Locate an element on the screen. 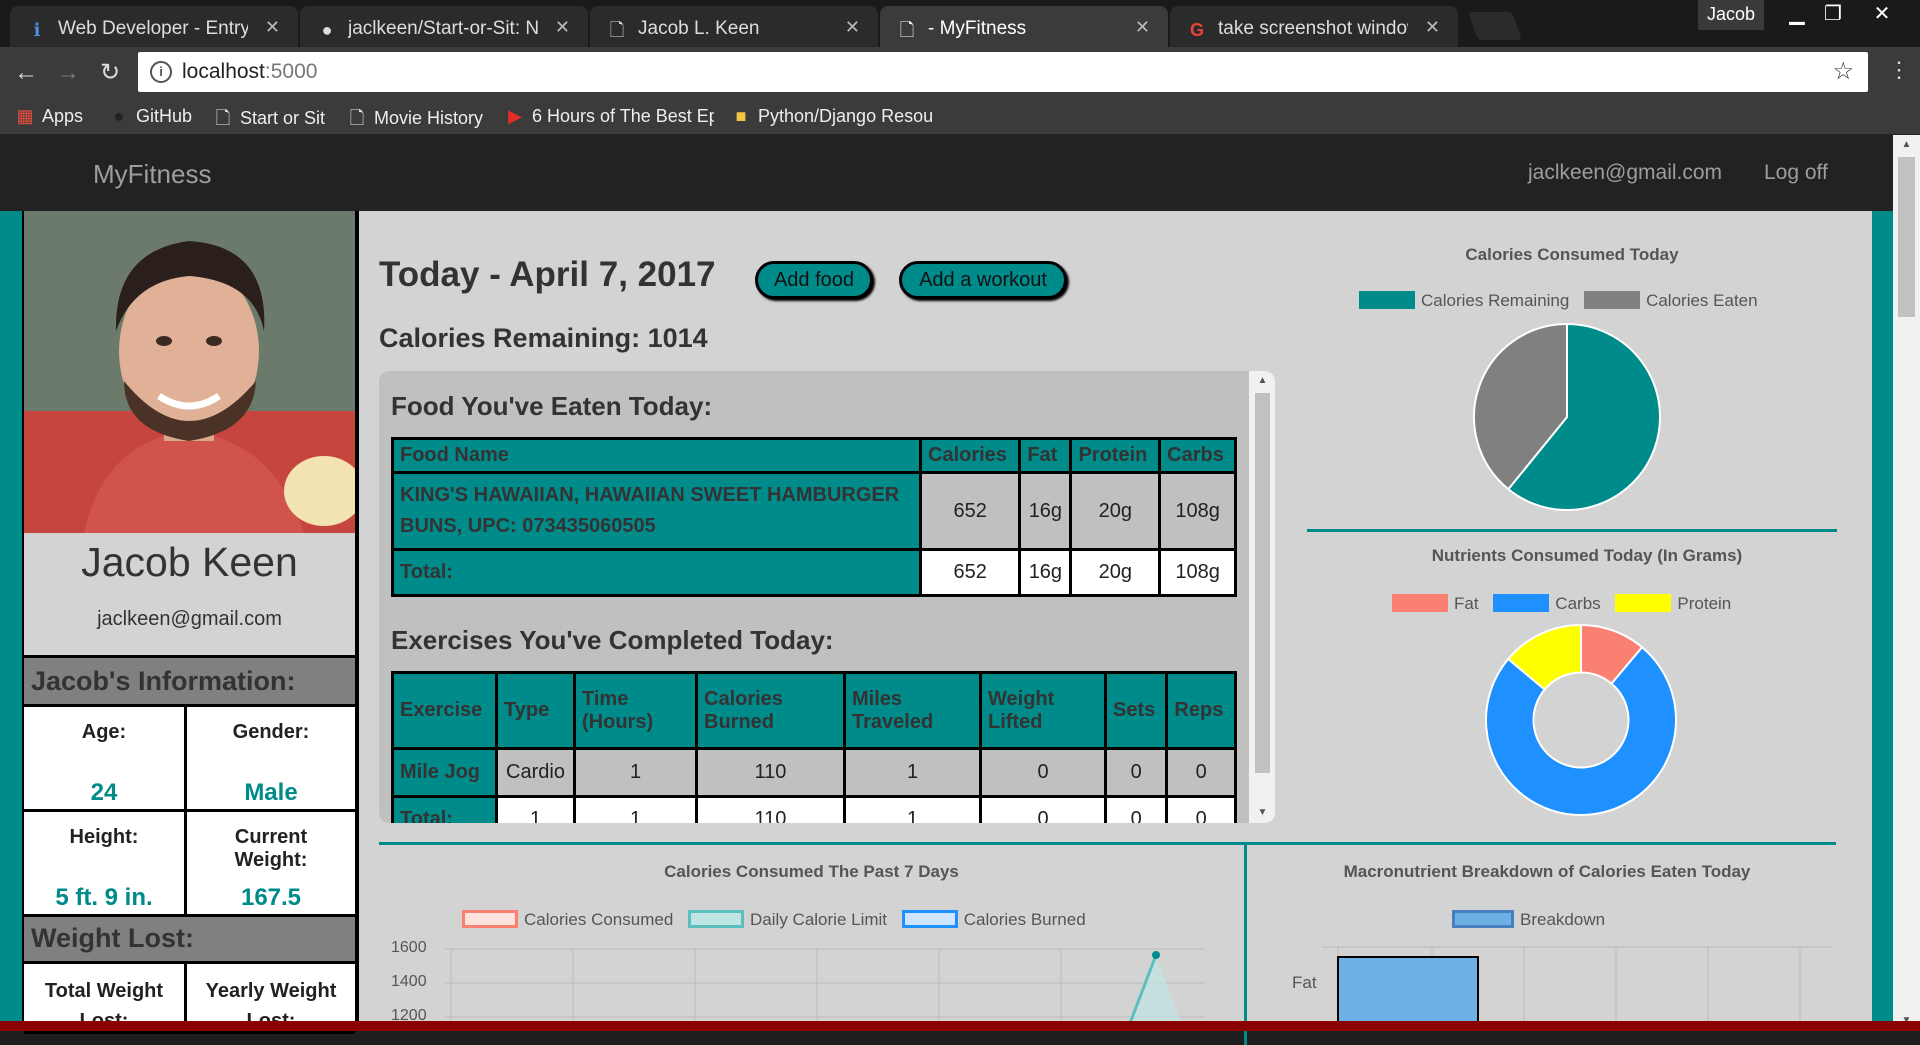 The height and width of the screenshot is (1045, 1920). browser-tab: ℹ Web Developer - Entry Le ✕ is located at coordinates (154, 26).